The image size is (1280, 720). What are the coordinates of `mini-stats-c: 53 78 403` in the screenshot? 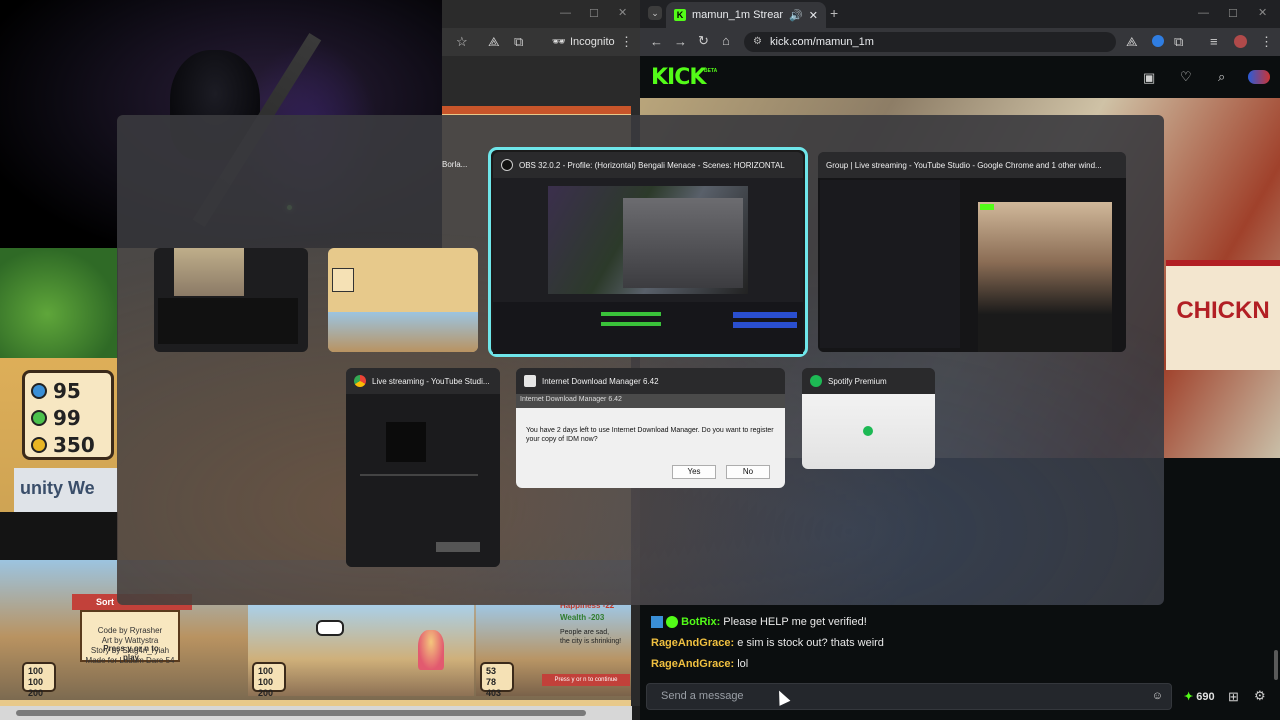 It's located at (497, 680).